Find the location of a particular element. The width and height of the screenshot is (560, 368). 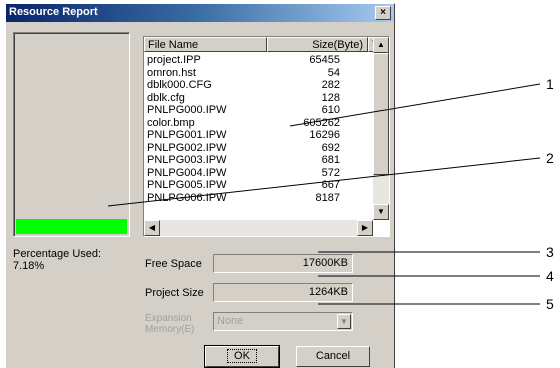

callout-2: 2 is located at coordinates (550, 158).